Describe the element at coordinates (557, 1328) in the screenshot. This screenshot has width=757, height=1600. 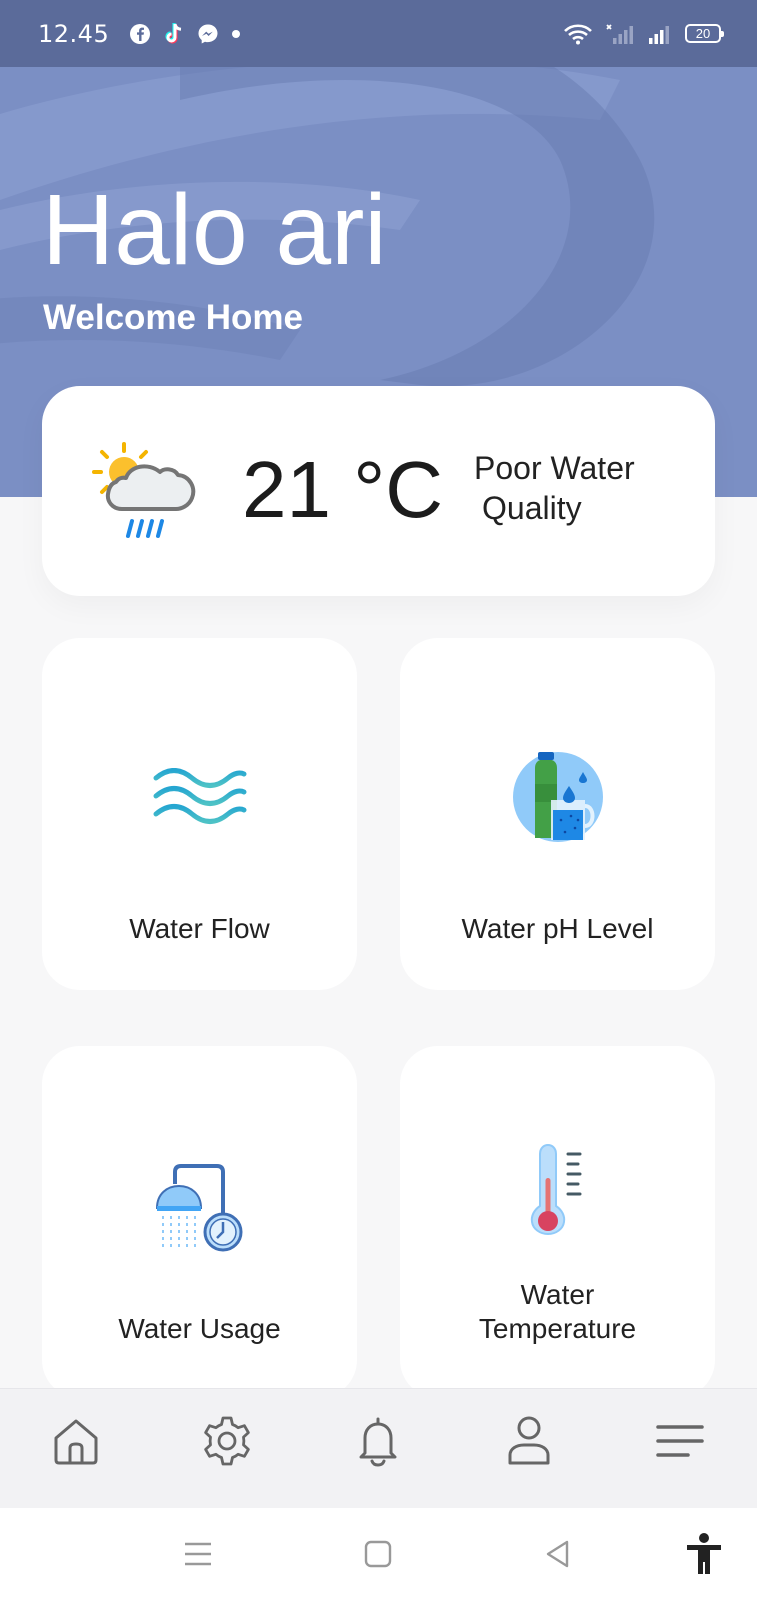
I see `water-temperature-label-line-2: Temperature` at that location.